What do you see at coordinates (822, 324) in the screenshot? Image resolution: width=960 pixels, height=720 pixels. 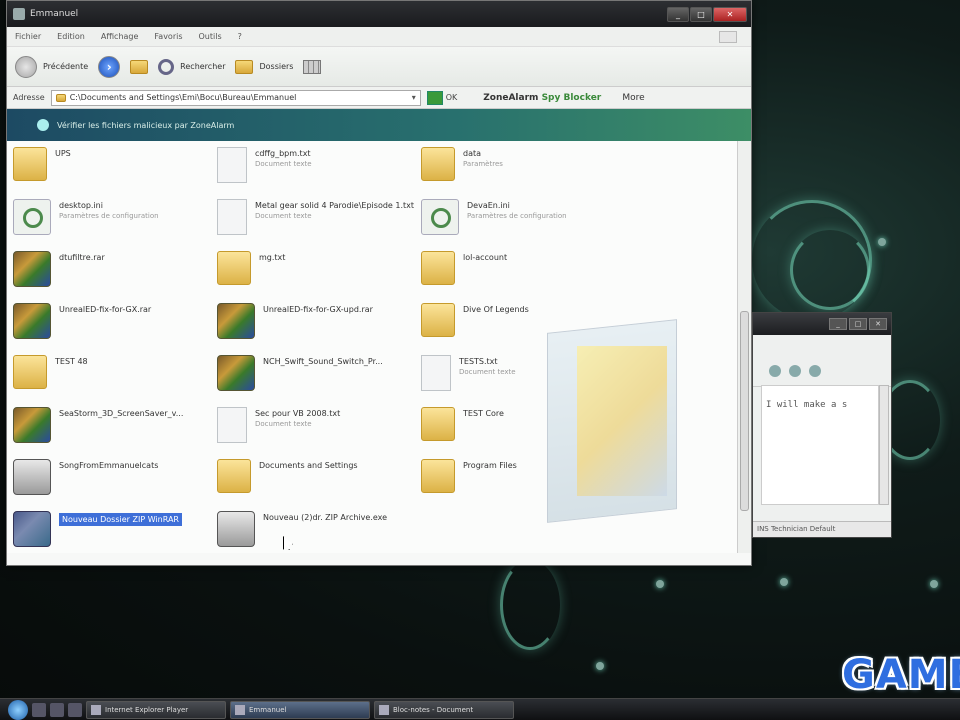 I see `notepad-title-bar: _ □ ✕` at bounding box center [822, 324].